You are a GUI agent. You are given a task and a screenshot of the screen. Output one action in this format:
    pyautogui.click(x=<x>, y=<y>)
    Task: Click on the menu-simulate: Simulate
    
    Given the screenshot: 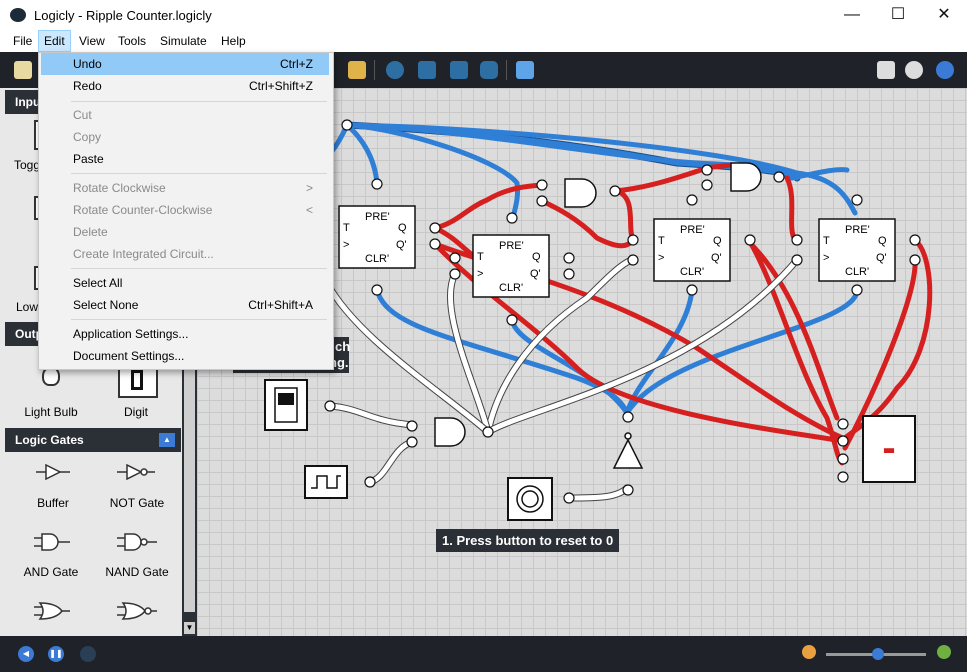 What is the action you would take?
    pyautogui.click(x=183, y=41)
    